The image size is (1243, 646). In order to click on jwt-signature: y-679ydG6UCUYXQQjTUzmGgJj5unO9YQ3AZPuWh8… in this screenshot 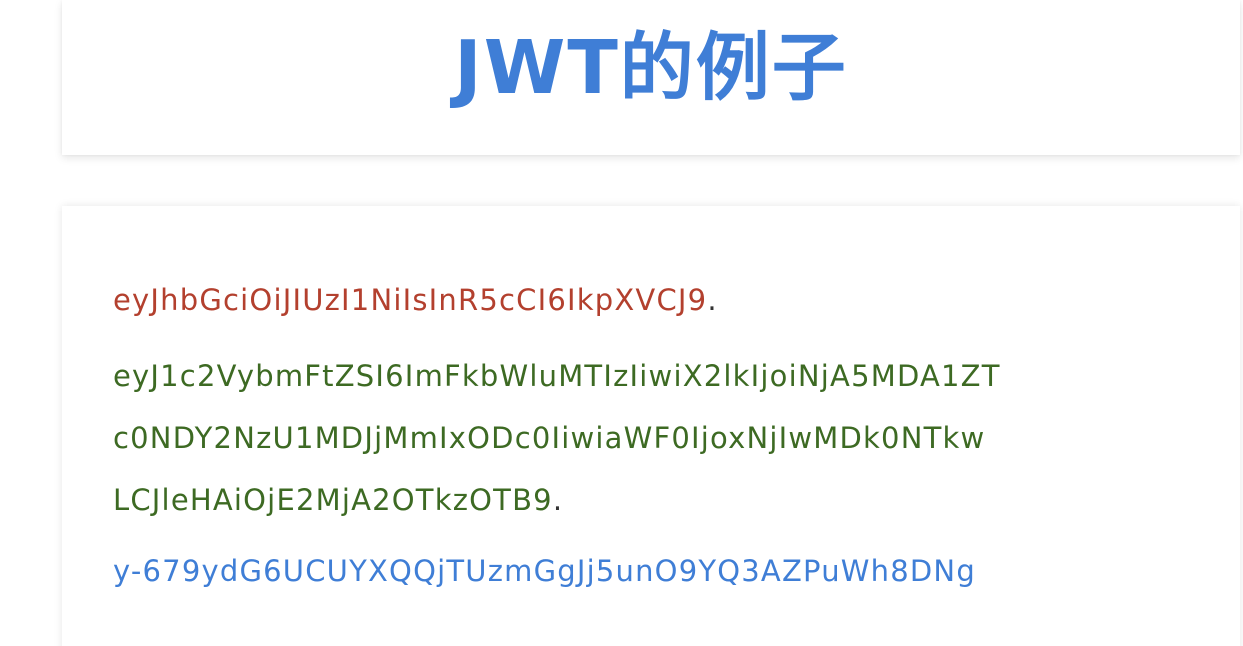, I will do `click(544, 571)`.